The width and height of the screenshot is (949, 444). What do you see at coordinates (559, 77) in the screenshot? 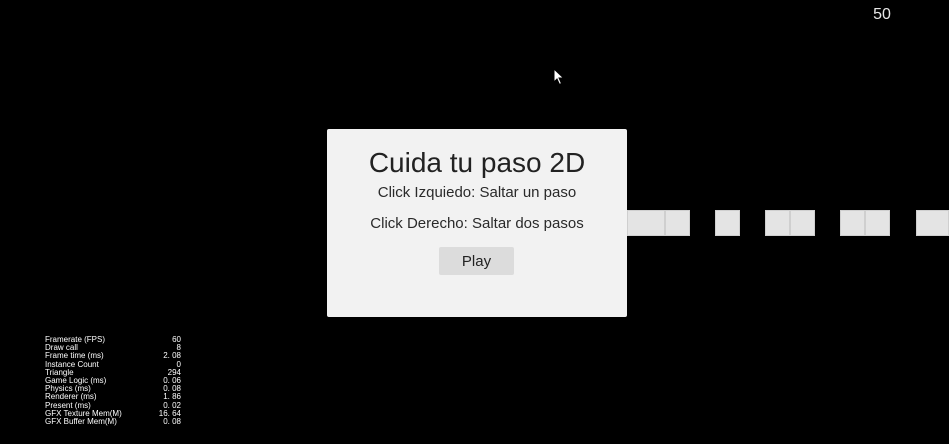
I see `mouse-cursor-icon` at bounding box center [559, 77].